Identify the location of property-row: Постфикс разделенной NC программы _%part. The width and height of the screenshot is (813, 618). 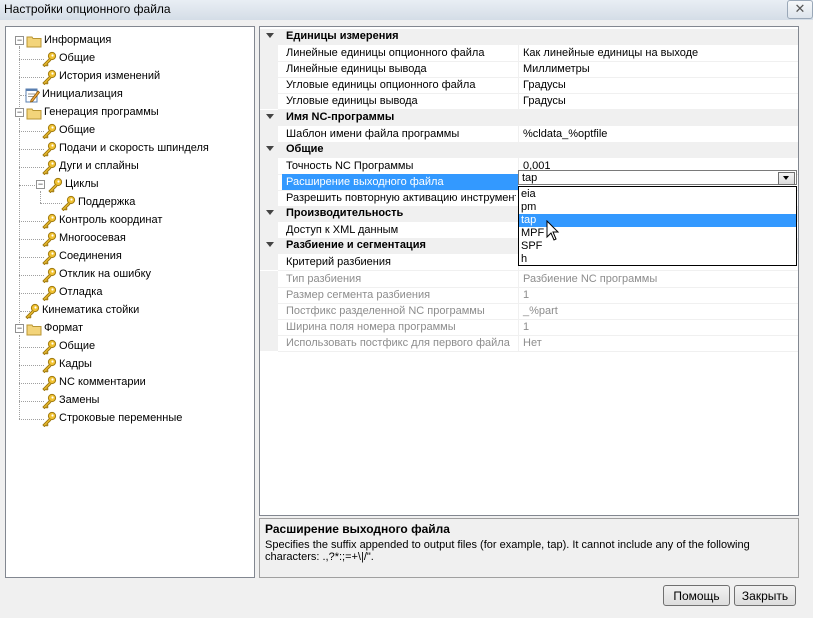
(529, 311).